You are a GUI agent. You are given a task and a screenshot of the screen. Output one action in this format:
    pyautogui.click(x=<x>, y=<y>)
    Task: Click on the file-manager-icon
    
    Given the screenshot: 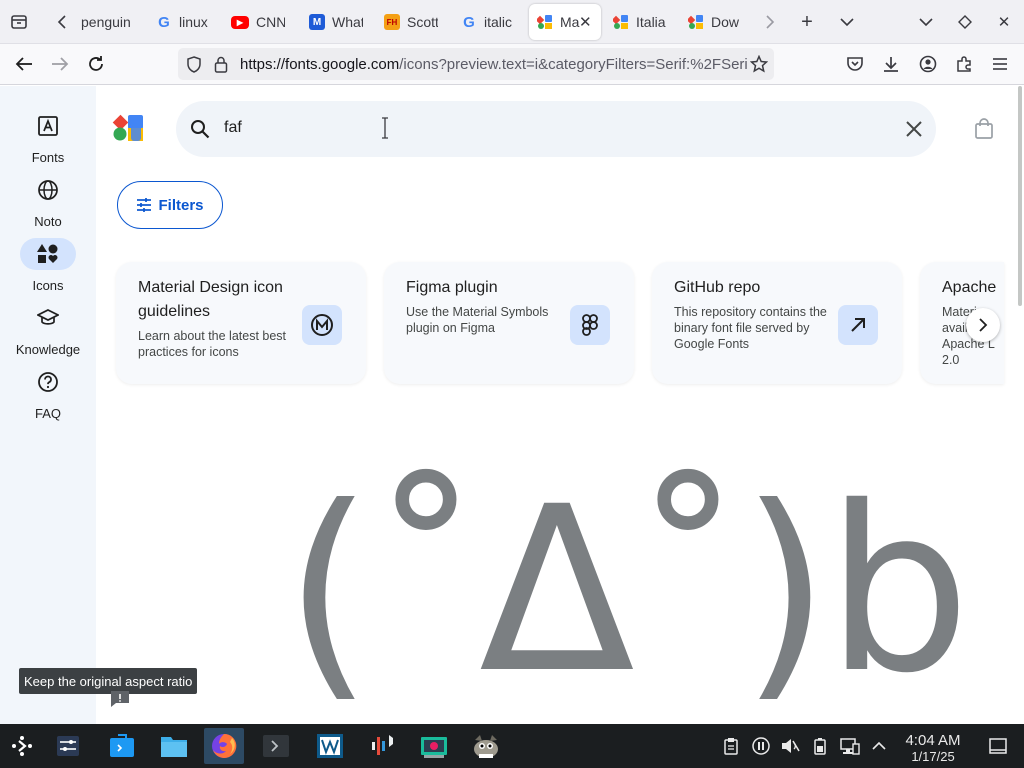 What is the action you would take?
    pyautogui.click(x=174, y=746)
    